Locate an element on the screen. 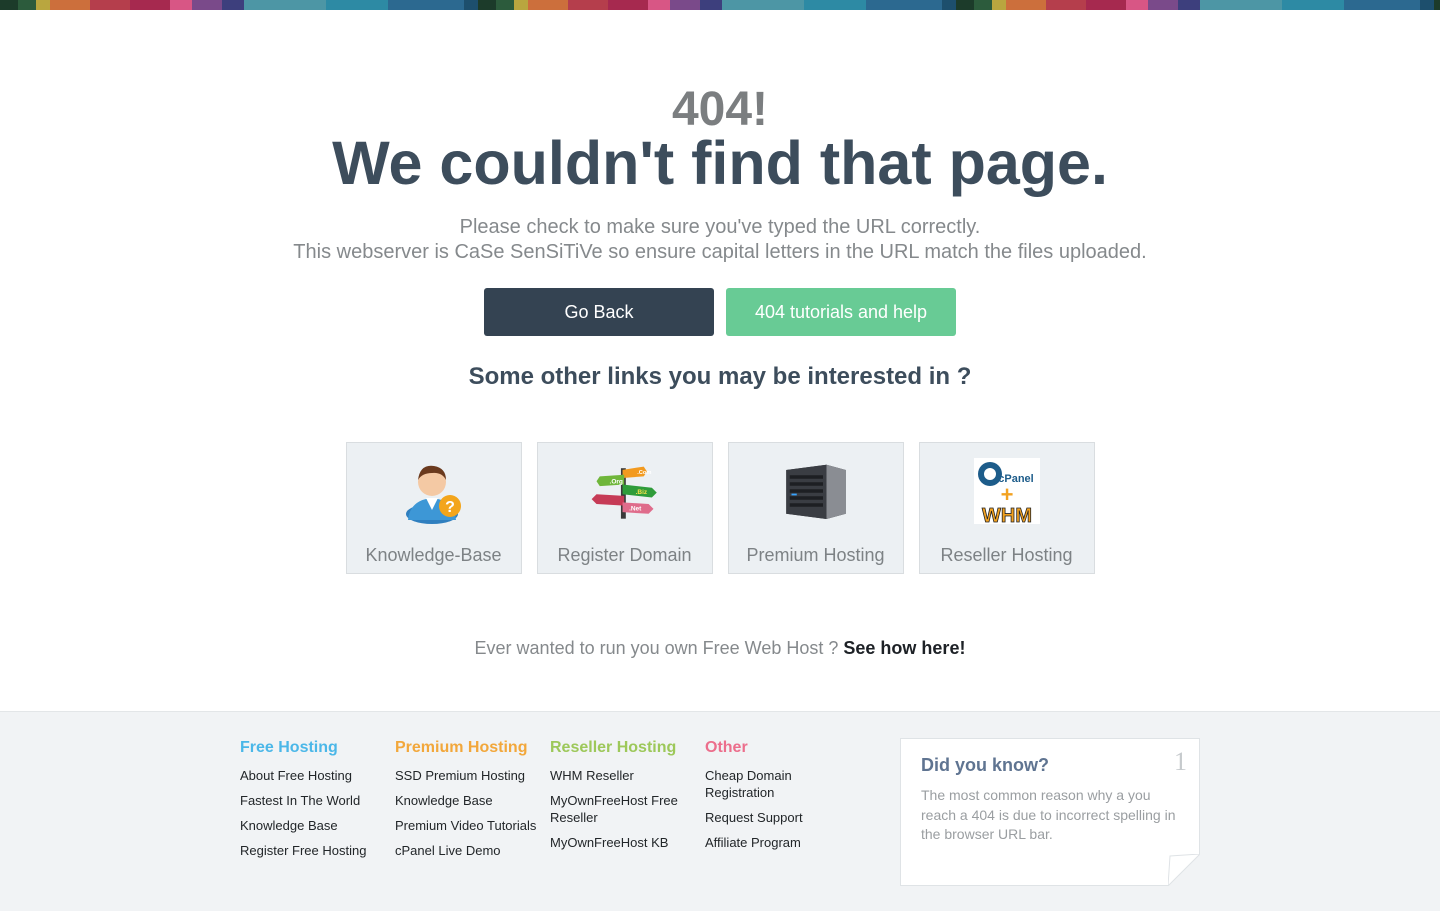  footer-link: WHM Reseller is located at coordinates (625, 775).